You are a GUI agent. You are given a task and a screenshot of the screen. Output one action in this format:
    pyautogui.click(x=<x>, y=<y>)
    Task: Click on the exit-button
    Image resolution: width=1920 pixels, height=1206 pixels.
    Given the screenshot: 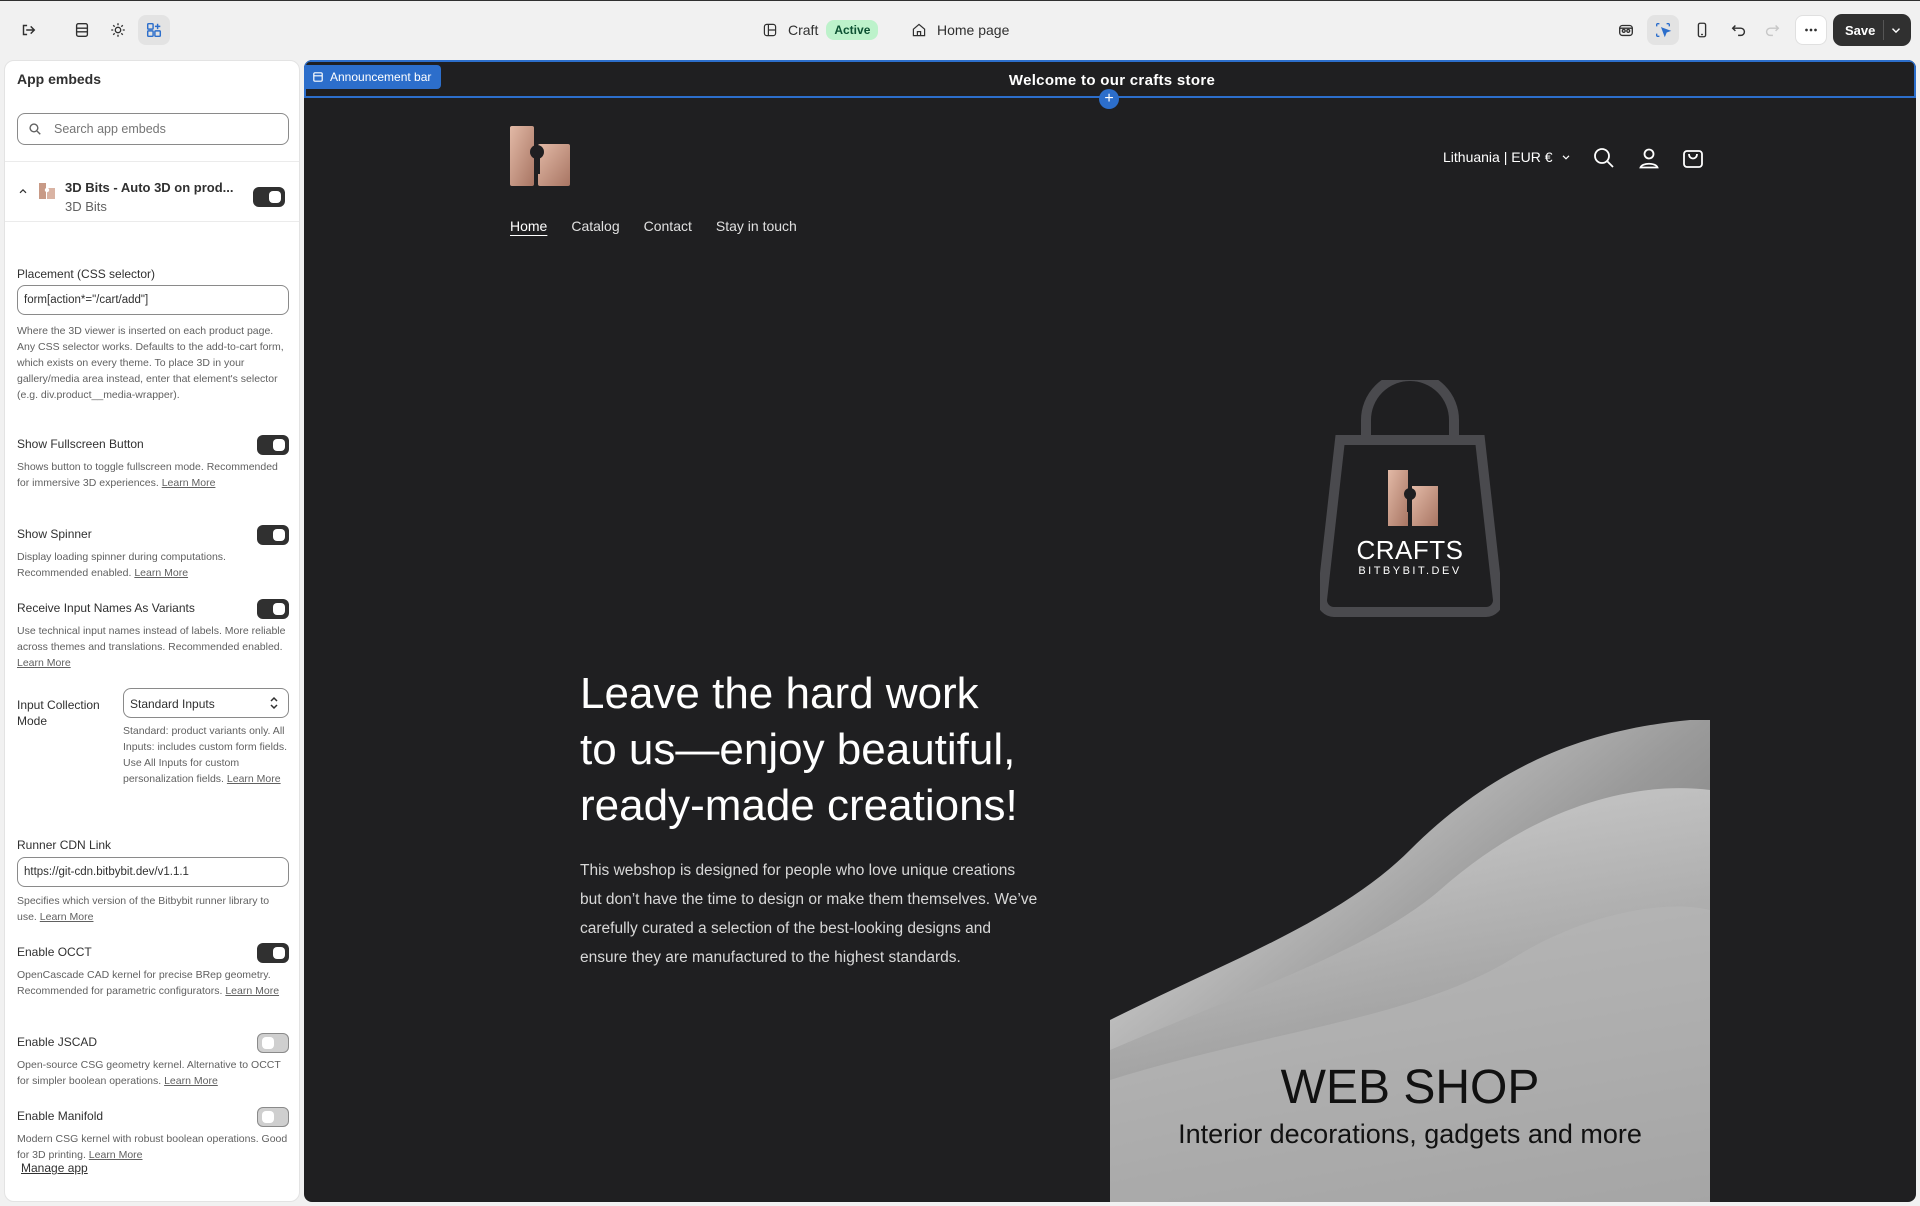 What is the action you would take?
    pyautogui.click(x=28, y=30)
    